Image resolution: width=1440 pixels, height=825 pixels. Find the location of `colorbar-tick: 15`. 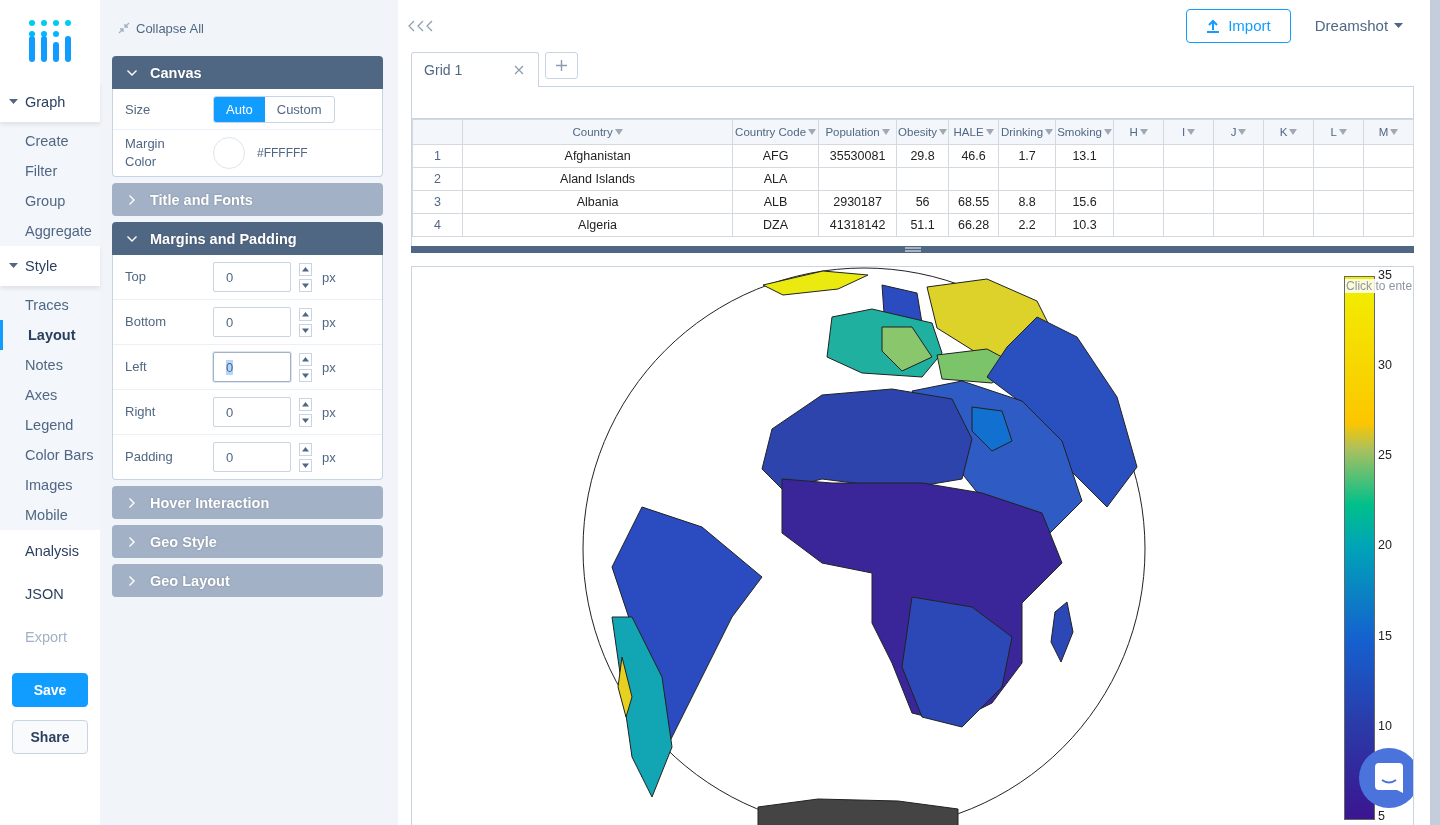

colorbar-tick: 15 is located at coordinates (1385, 635).